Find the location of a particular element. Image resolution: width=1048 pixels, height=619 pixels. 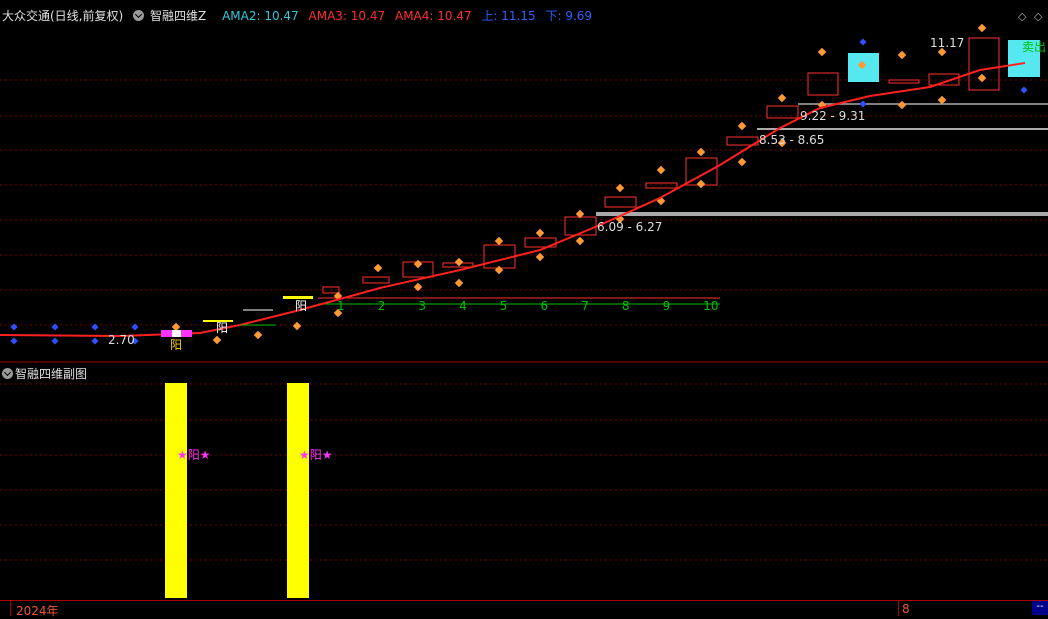

count-label: 6 is located at coordinates (545, 306).